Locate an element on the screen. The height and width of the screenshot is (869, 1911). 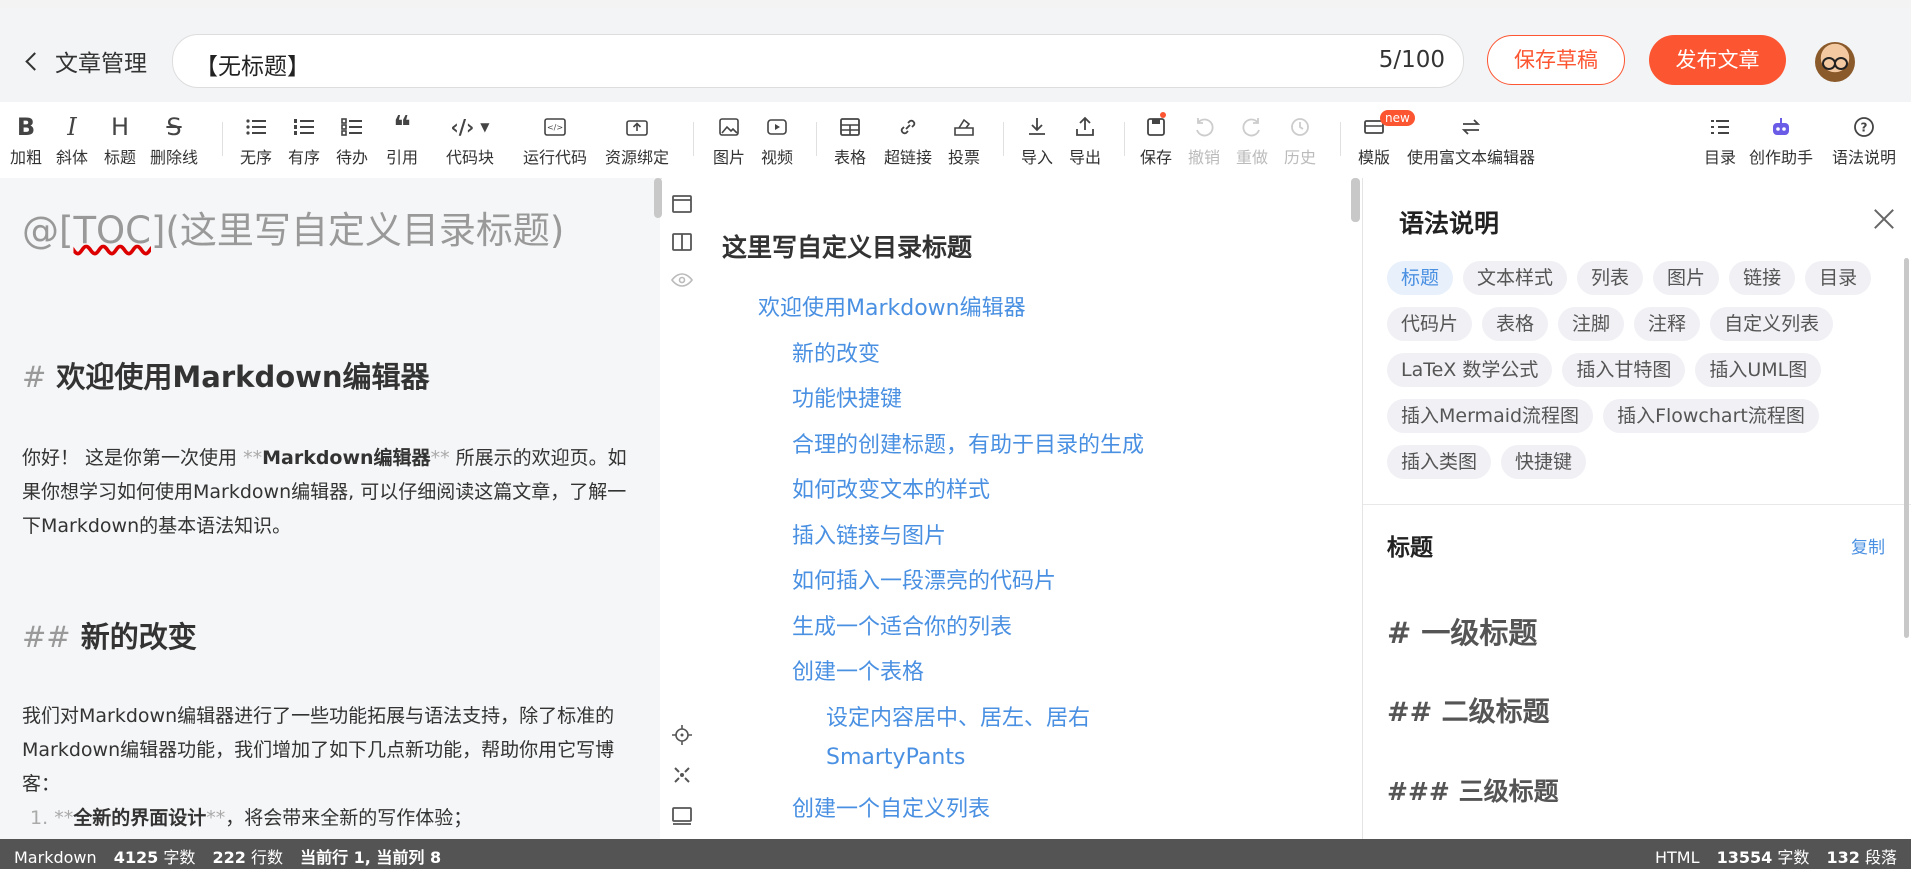
syntax-tag: 插入Flowchart流程图 is located at coordinates (1711, 416).